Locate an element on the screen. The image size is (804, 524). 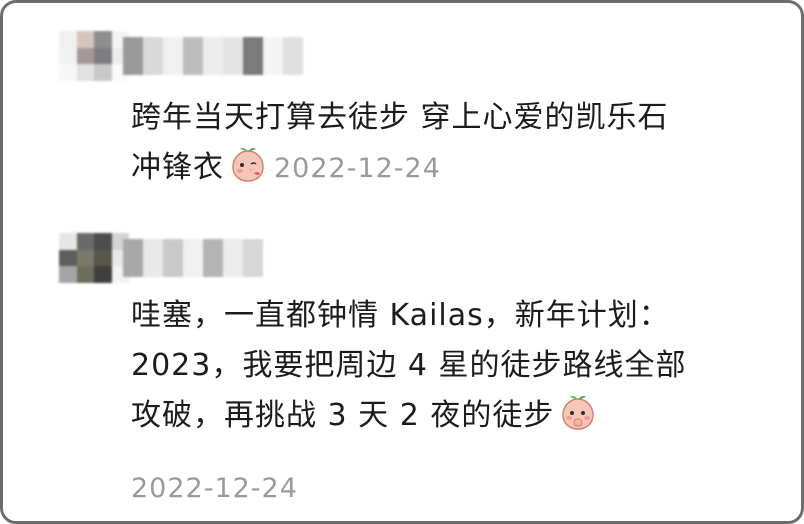
comment-text-line: 2023，我要把周边 4 星的徒步路线全部 is located at coordinates (409, 365).